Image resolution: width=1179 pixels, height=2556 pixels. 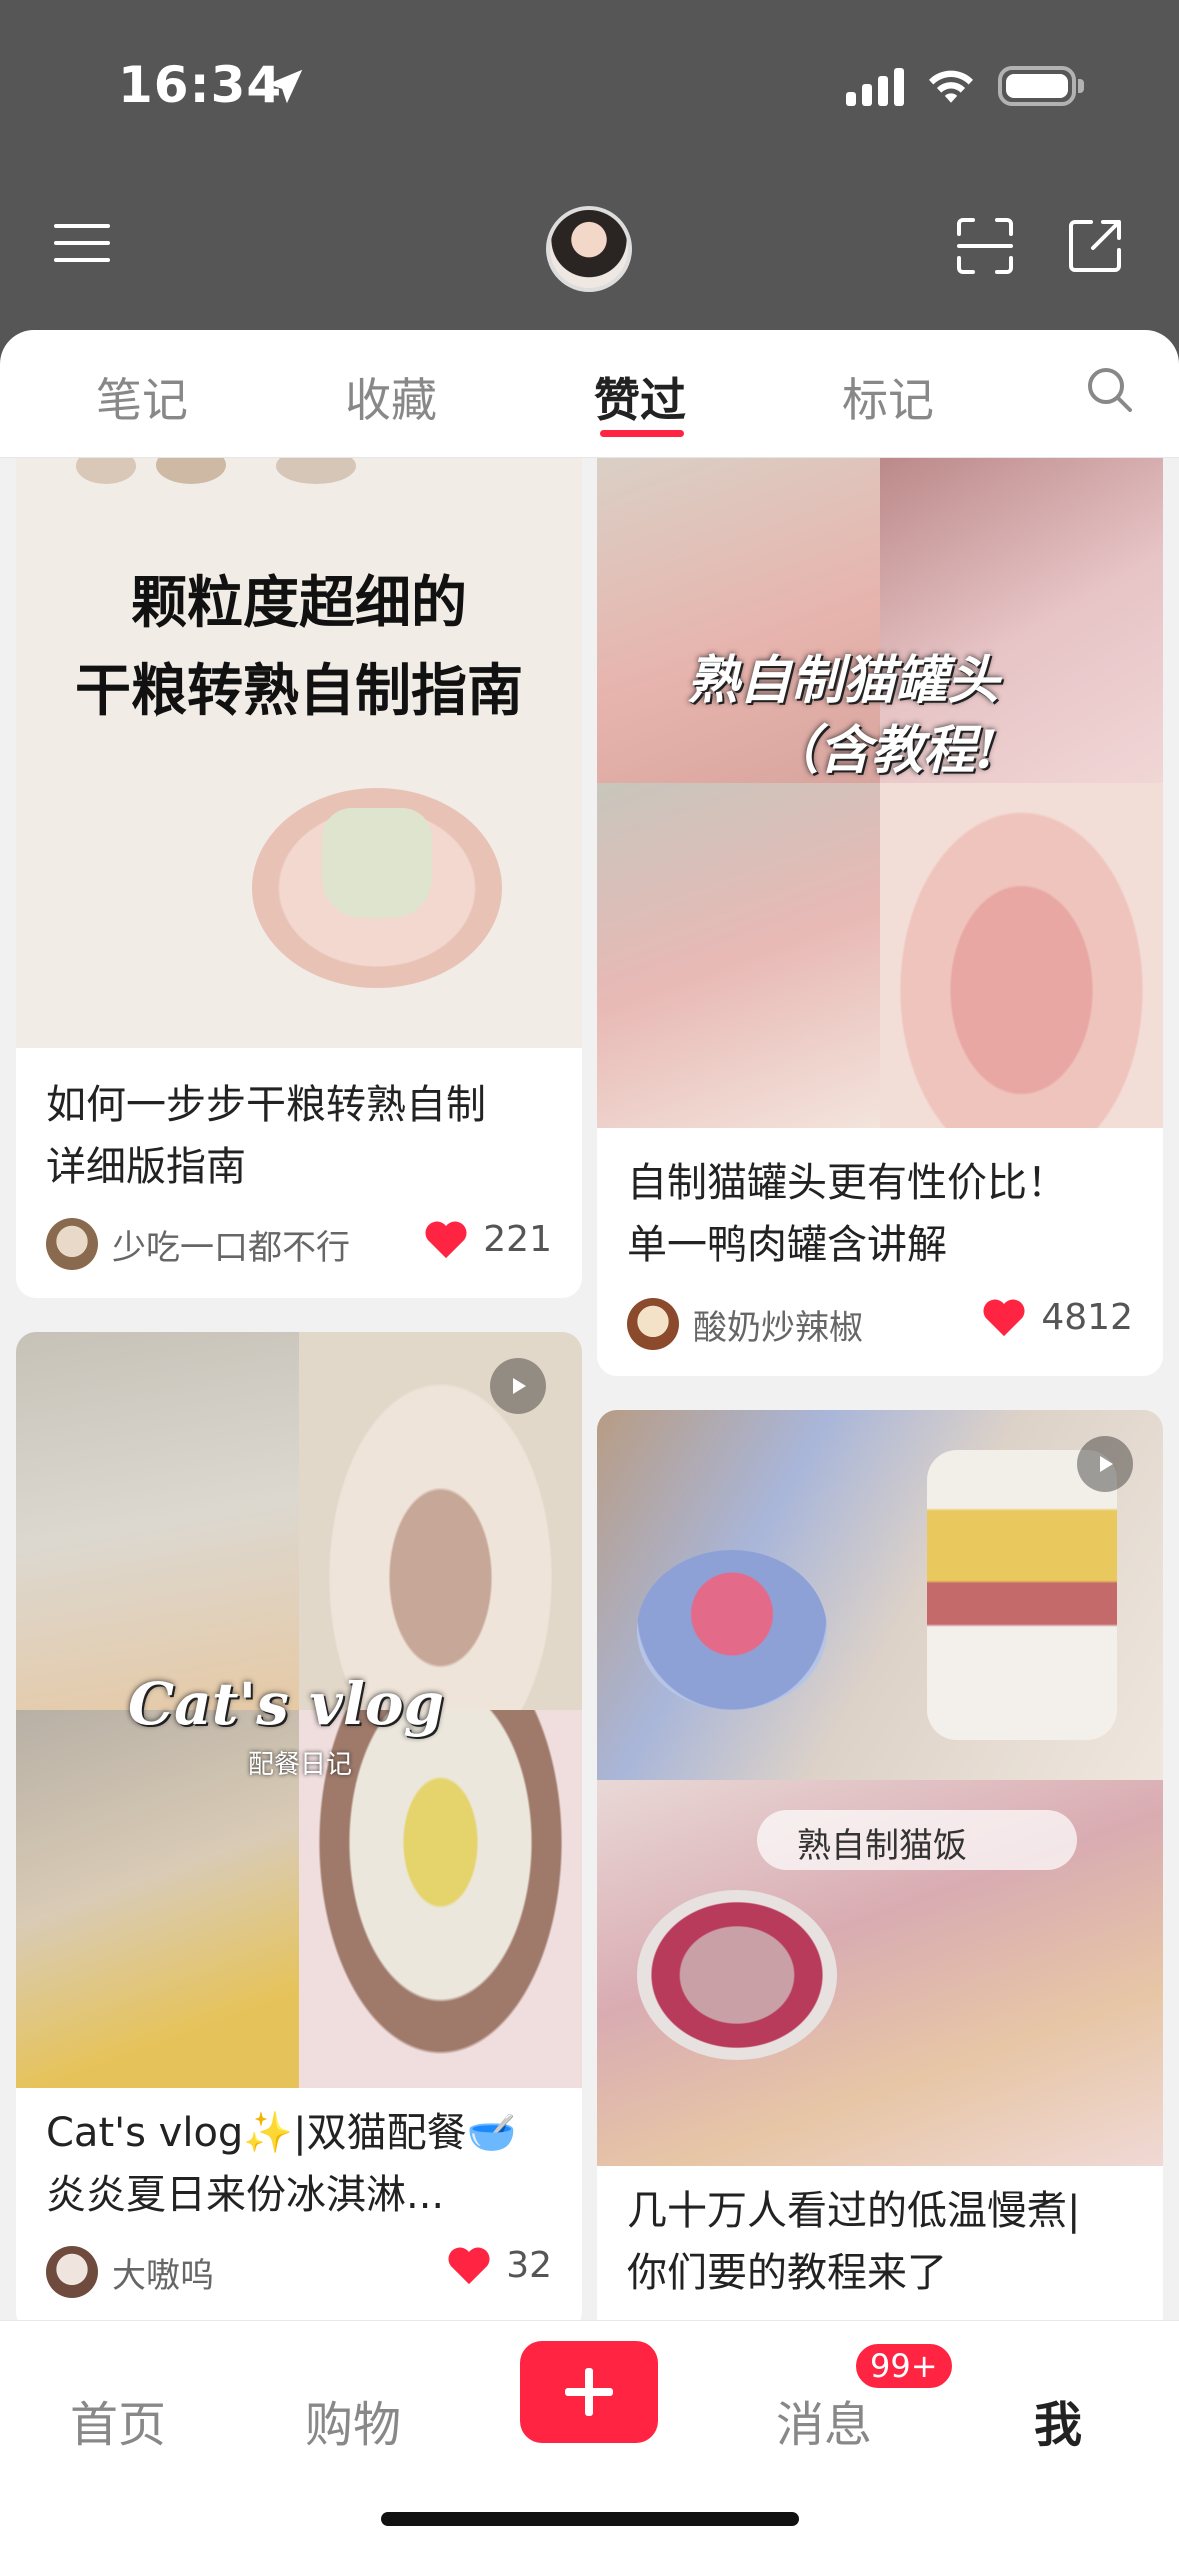 What do you see at coordinates (1095, 246) in the screenshot?
I see `share-icon` at bounding box center [1095, 246].